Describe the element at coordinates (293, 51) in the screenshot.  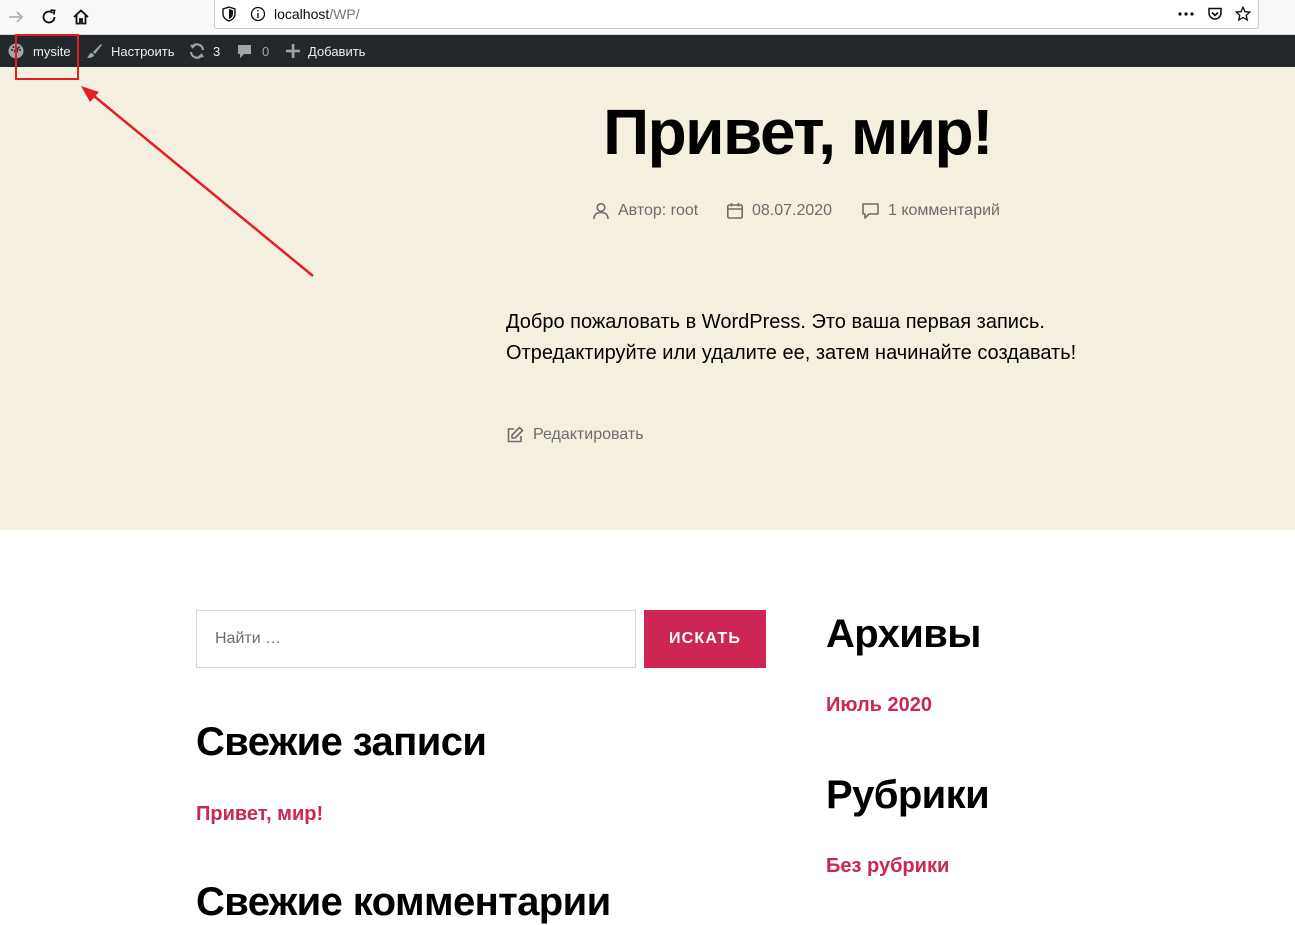
I see `plus-icon` at that location.